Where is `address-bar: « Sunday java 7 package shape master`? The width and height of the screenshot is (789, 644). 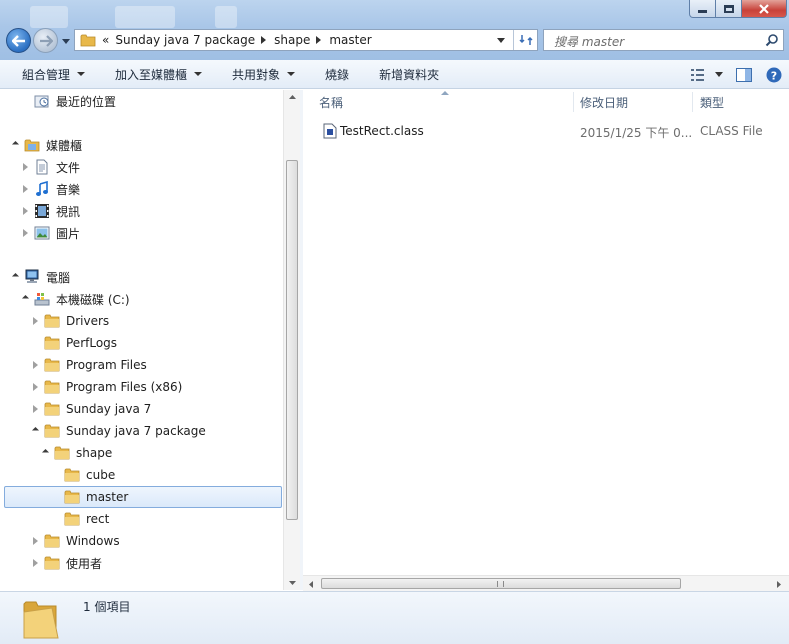
address-bar: « Sunday java 7 package shape master is located at coordinates (306, 40).